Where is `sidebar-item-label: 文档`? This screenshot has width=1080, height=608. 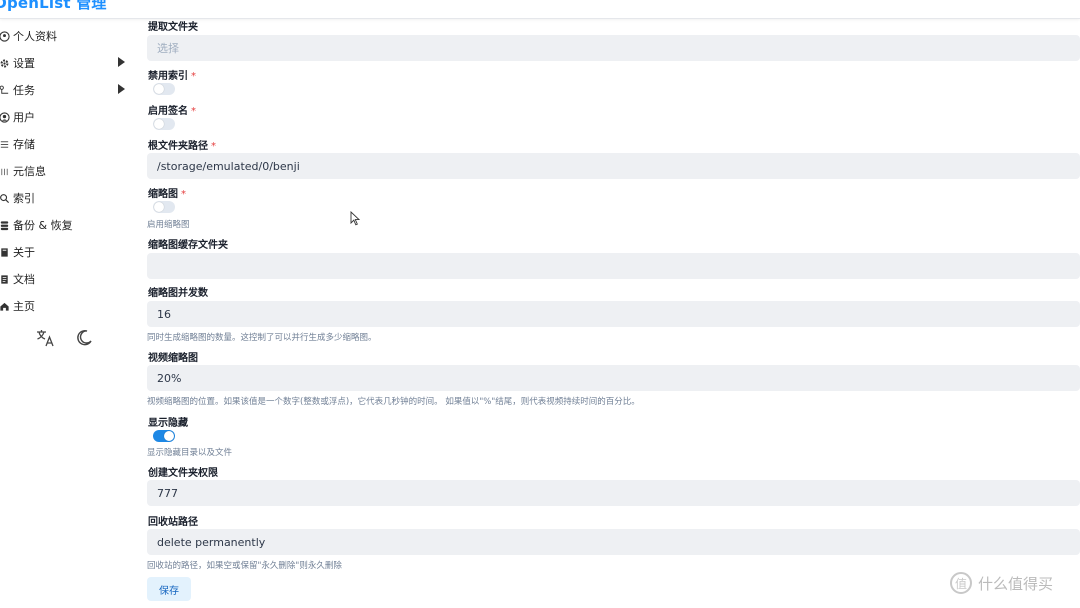
sidebar-item-label: 文档 is located at coordinates (24, 279).